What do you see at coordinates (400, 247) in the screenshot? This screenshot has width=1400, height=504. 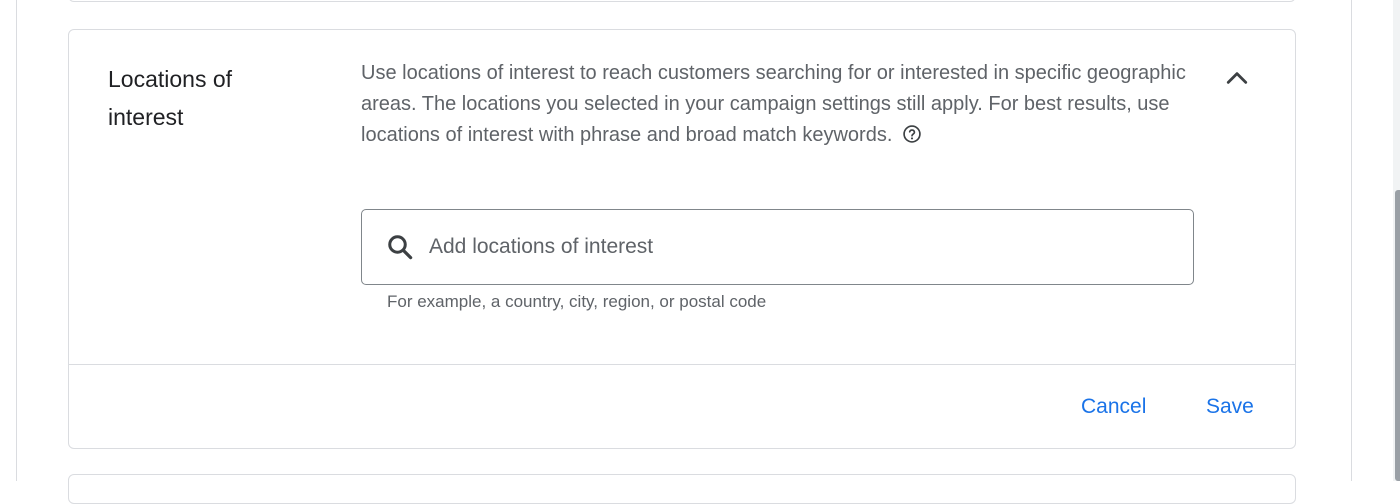 I see `search-icon` at bounding box center [400, 247].